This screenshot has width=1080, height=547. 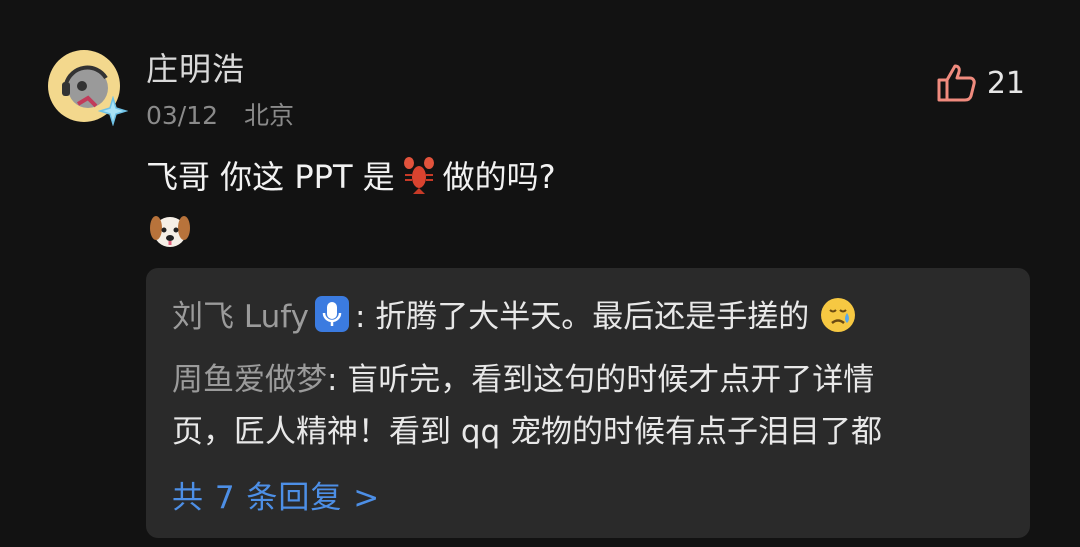 I want to click on reply-text-line1: : 盲听完，看到这句的时候才点开了详情, so click(x=601, y=380).